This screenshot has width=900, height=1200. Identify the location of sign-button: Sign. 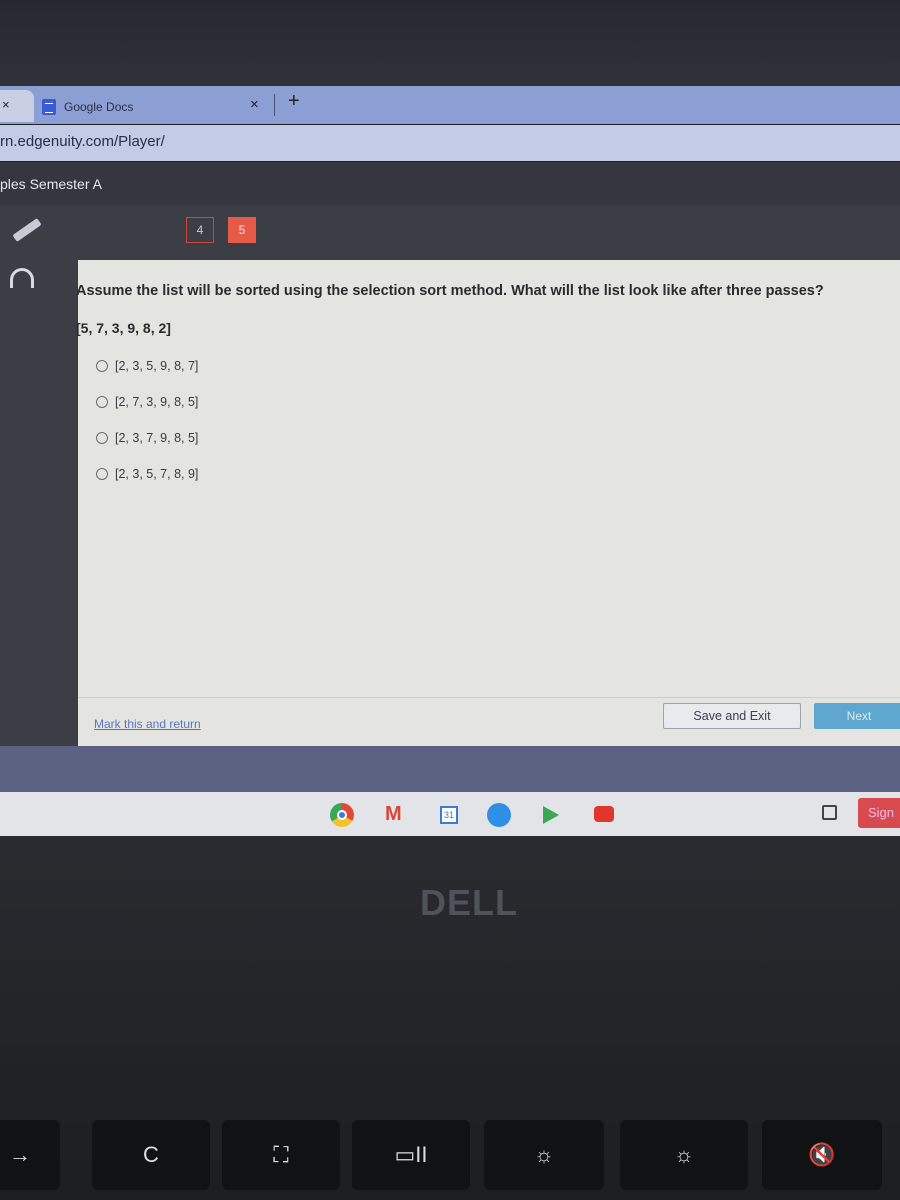
(879, 813).